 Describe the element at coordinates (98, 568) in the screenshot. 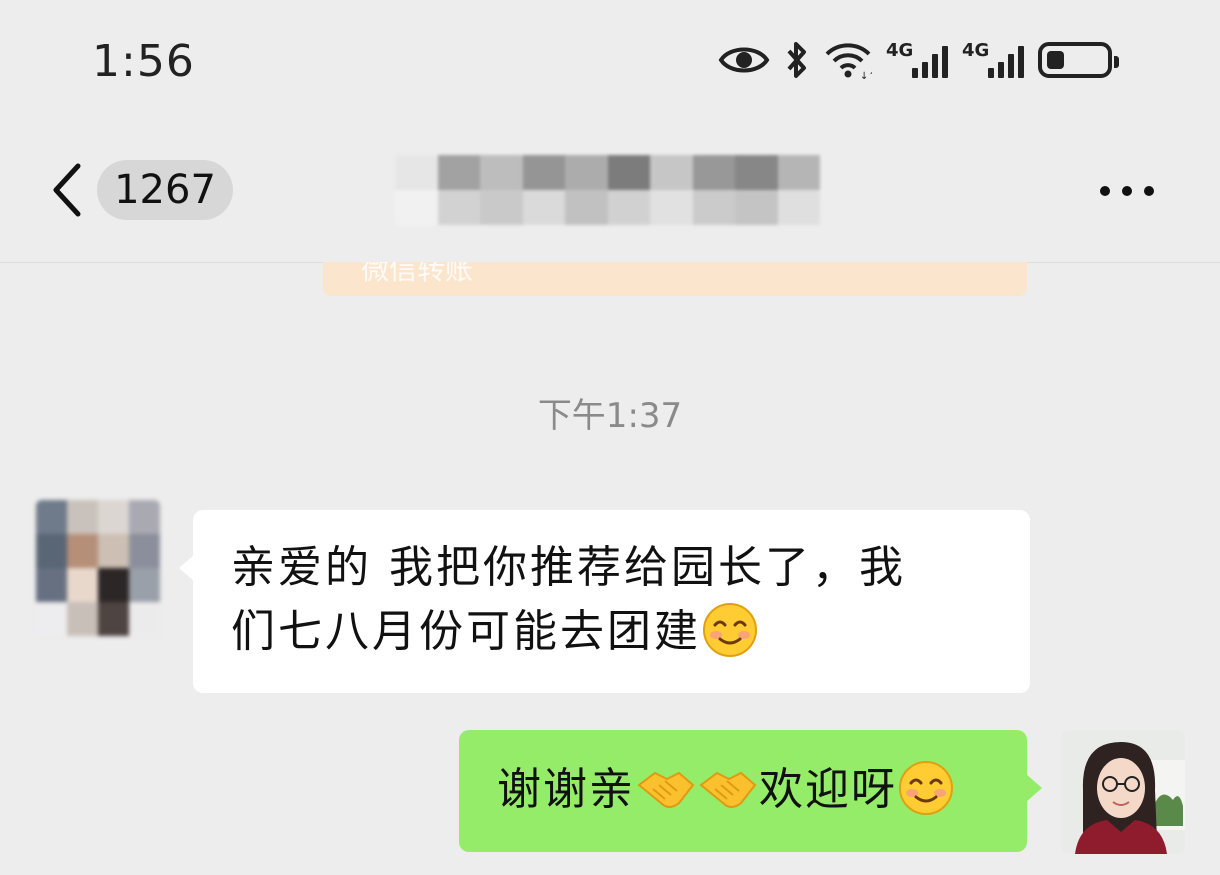

I see `contact-avatar` at that location.